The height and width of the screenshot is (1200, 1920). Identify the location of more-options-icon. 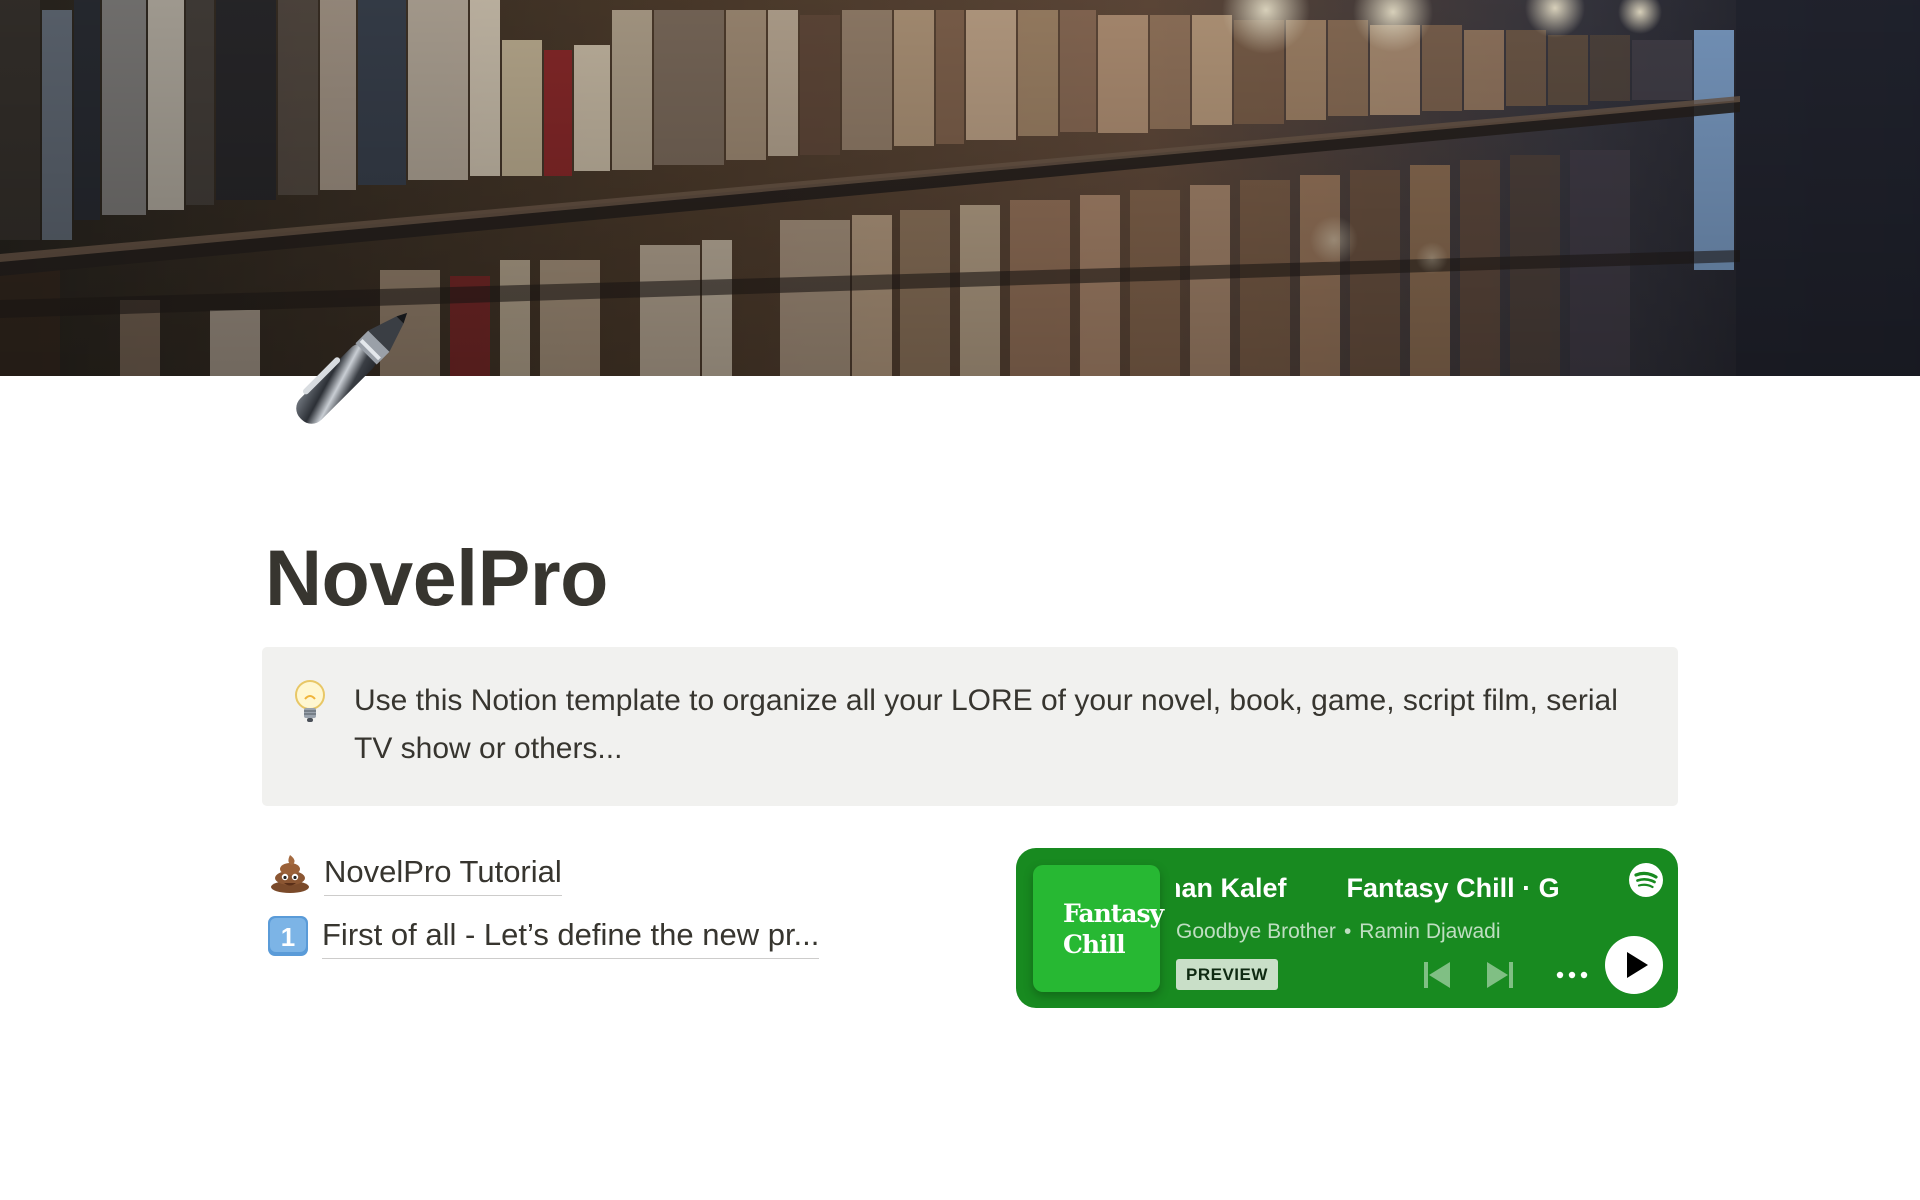
(1572, 975).